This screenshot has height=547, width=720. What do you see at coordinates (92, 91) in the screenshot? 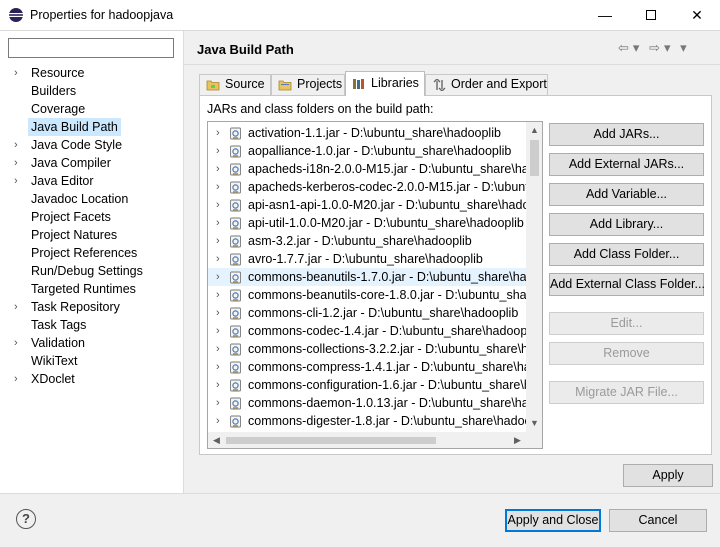
I see `tree-item: Builders` at bounding box center [92, 91].